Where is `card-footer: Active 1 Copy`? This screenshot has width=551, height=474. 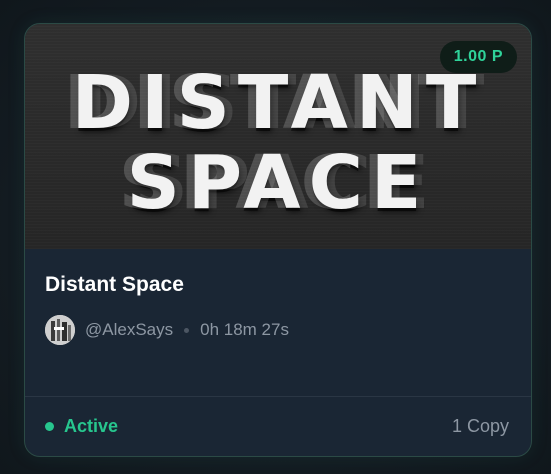 card-footer: Active 1 Copy is located at coordinates (278, 426).